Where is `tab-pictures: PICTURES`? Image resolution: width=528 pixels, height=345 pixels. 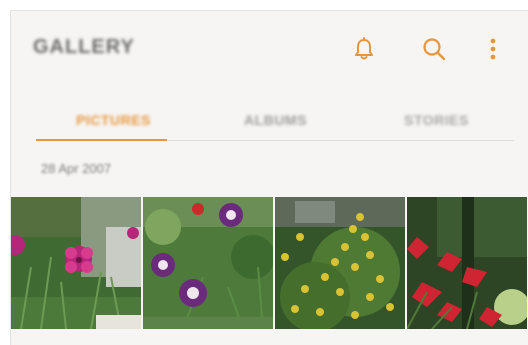 tab-pictures: PICTURES is located at coordinates (113, 120).